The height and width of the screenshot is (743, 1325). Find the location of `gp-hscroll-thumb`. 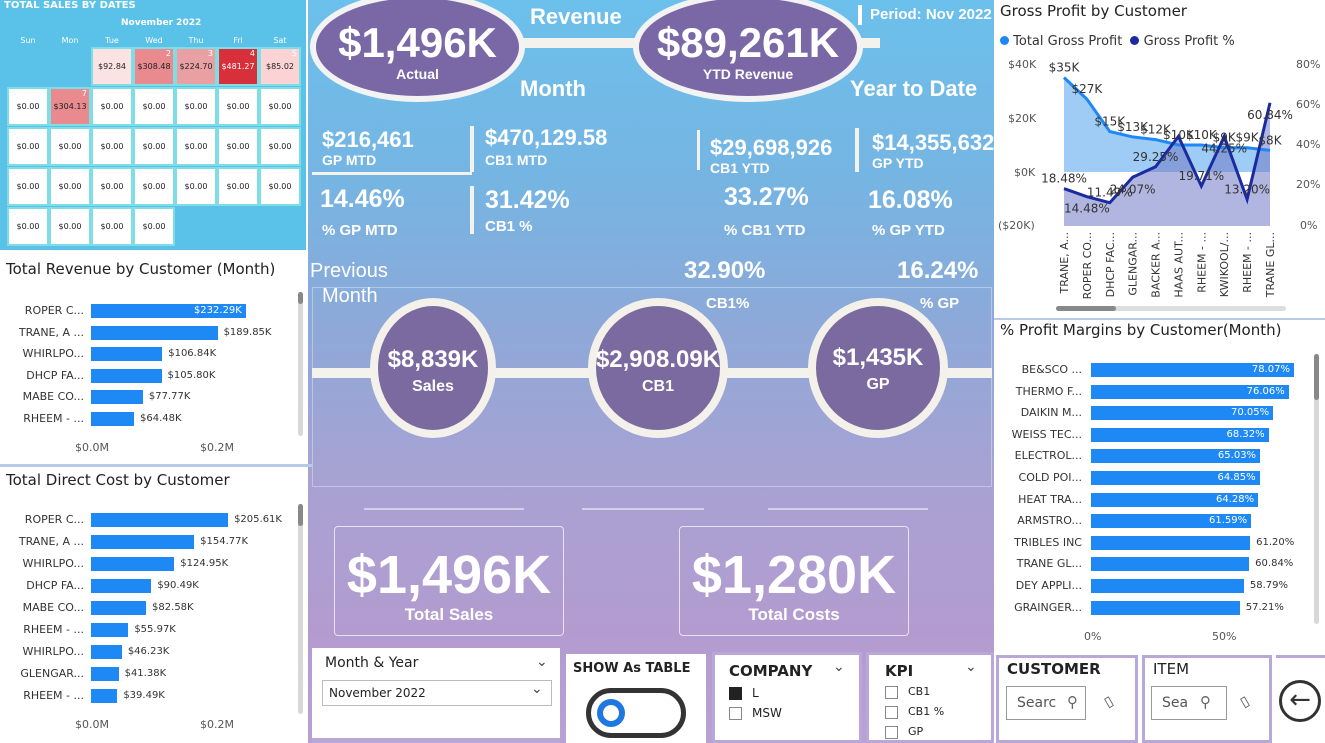

gp-hscroll-thumb is located at coordinates (1086, 308).